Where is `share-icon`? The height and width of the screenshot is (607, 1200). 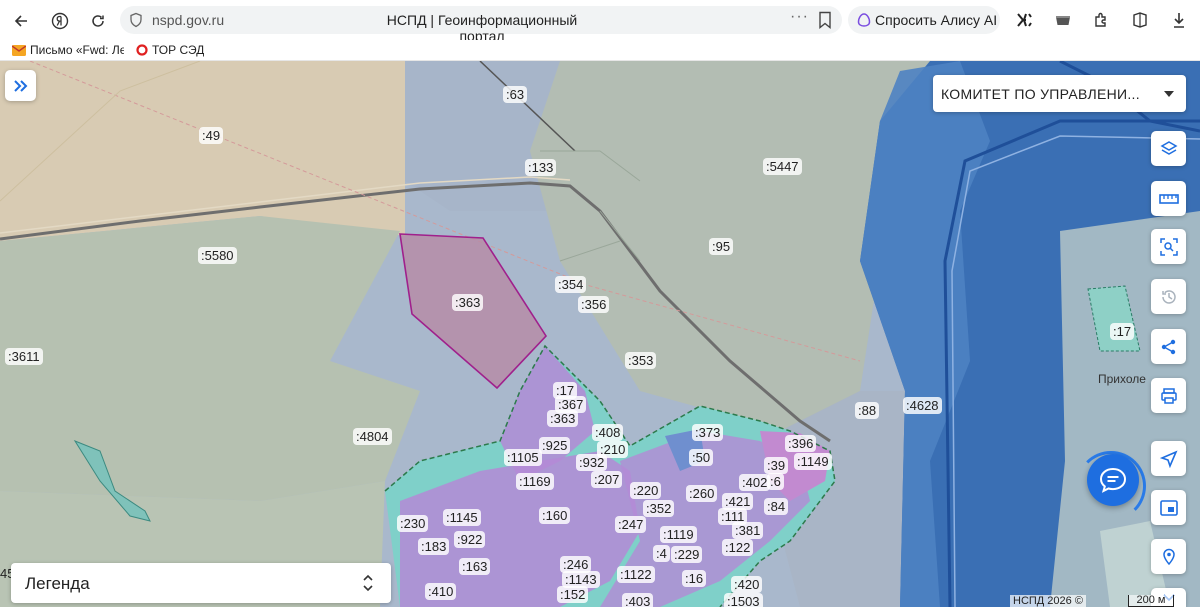 share-icon is located at coordinates (1168, 346).